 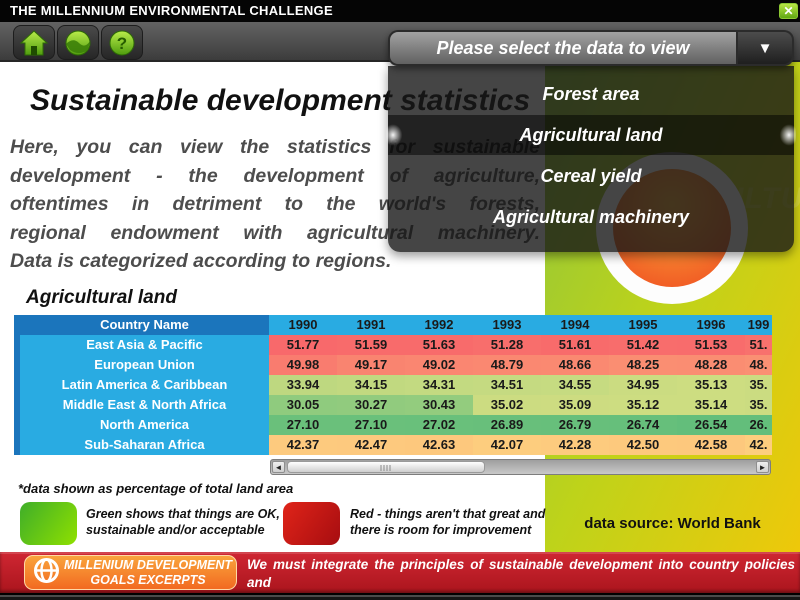 I want to click on globe-outline-icon, so click(x=46, y=573).